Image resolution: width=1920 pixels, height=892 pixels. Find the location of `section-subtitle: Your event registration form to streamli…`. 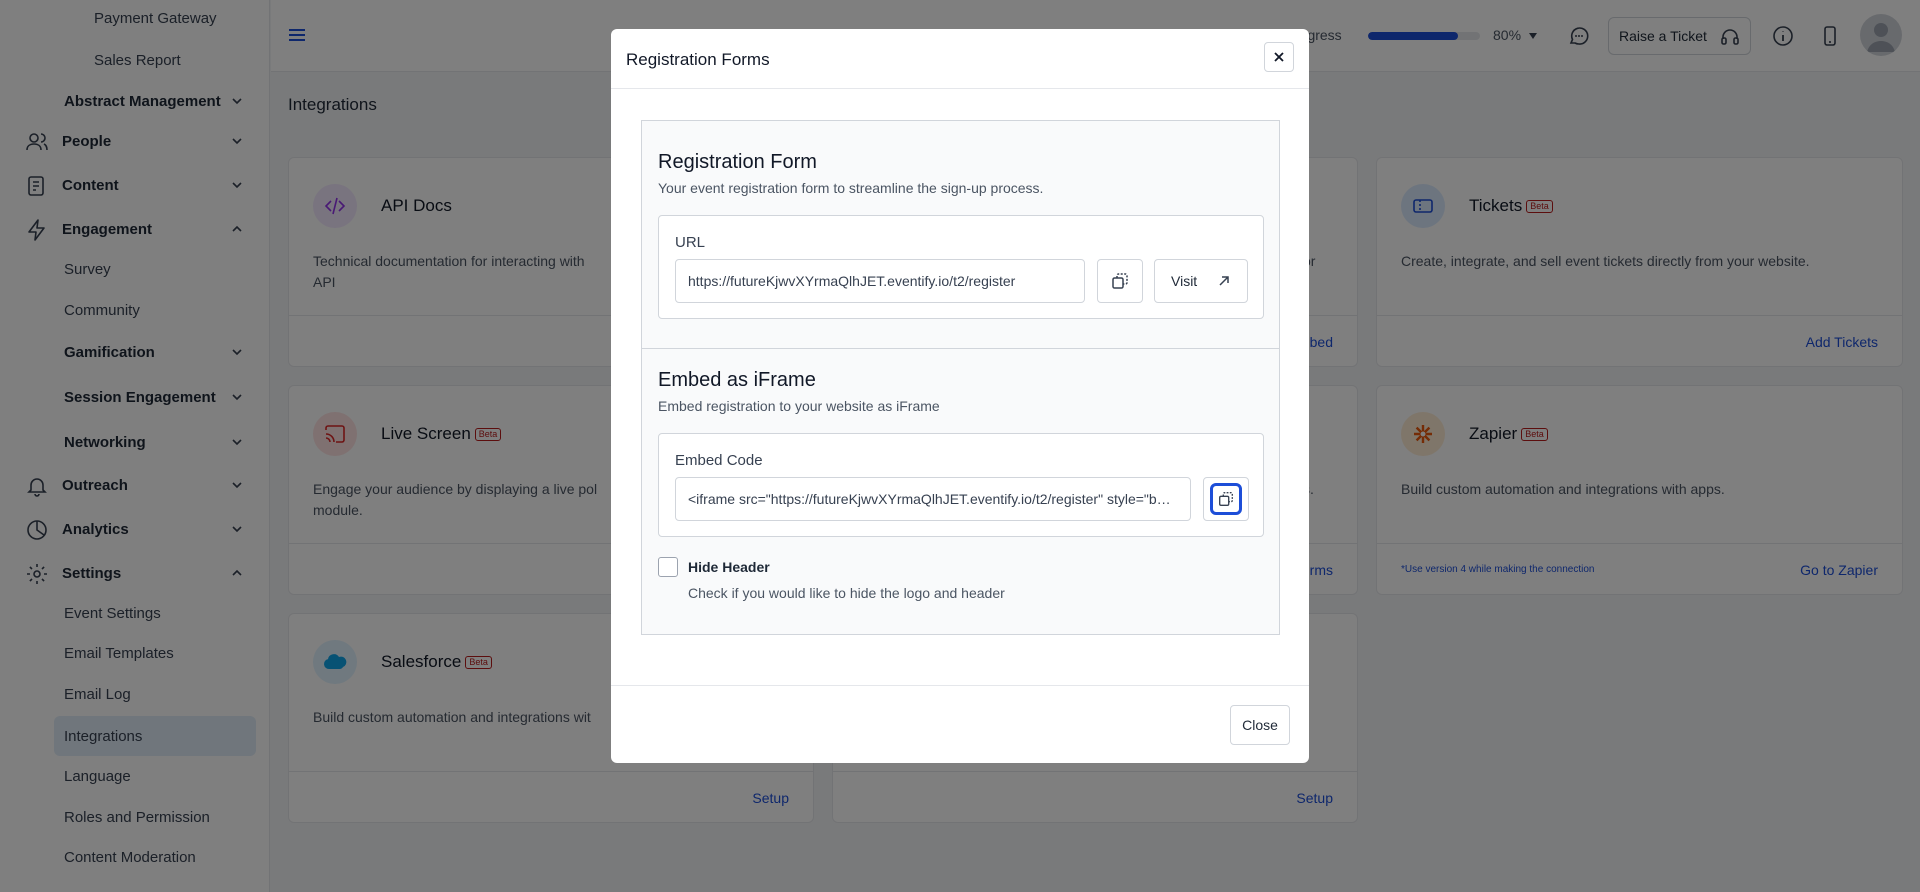

section-subtitle: Your event registration form to streamli… is located at coordinates (851, 188).